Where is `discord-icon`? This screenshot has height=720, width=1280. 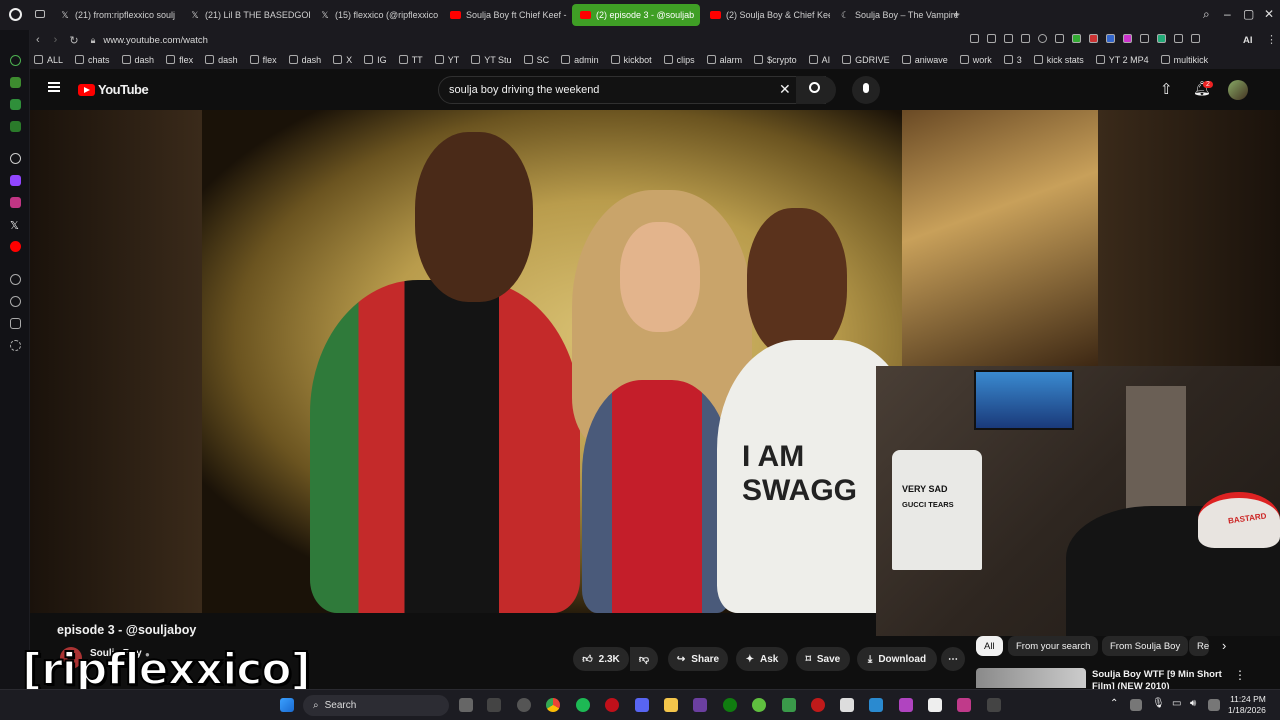 discord-icon is located at coordinates (642, 705).